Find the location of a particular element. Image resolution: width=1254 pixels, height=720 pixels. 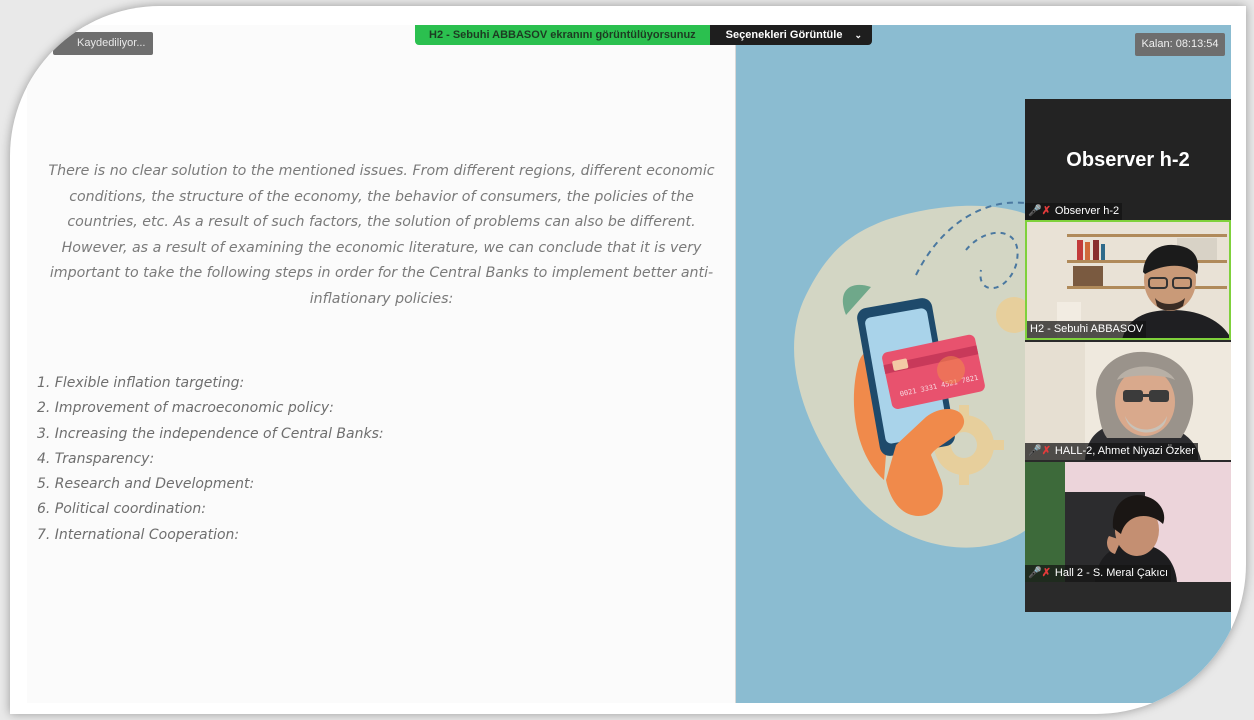

participant-name: H2 - Sebuhi ABBASOV is located at coordinates (1087, 329).